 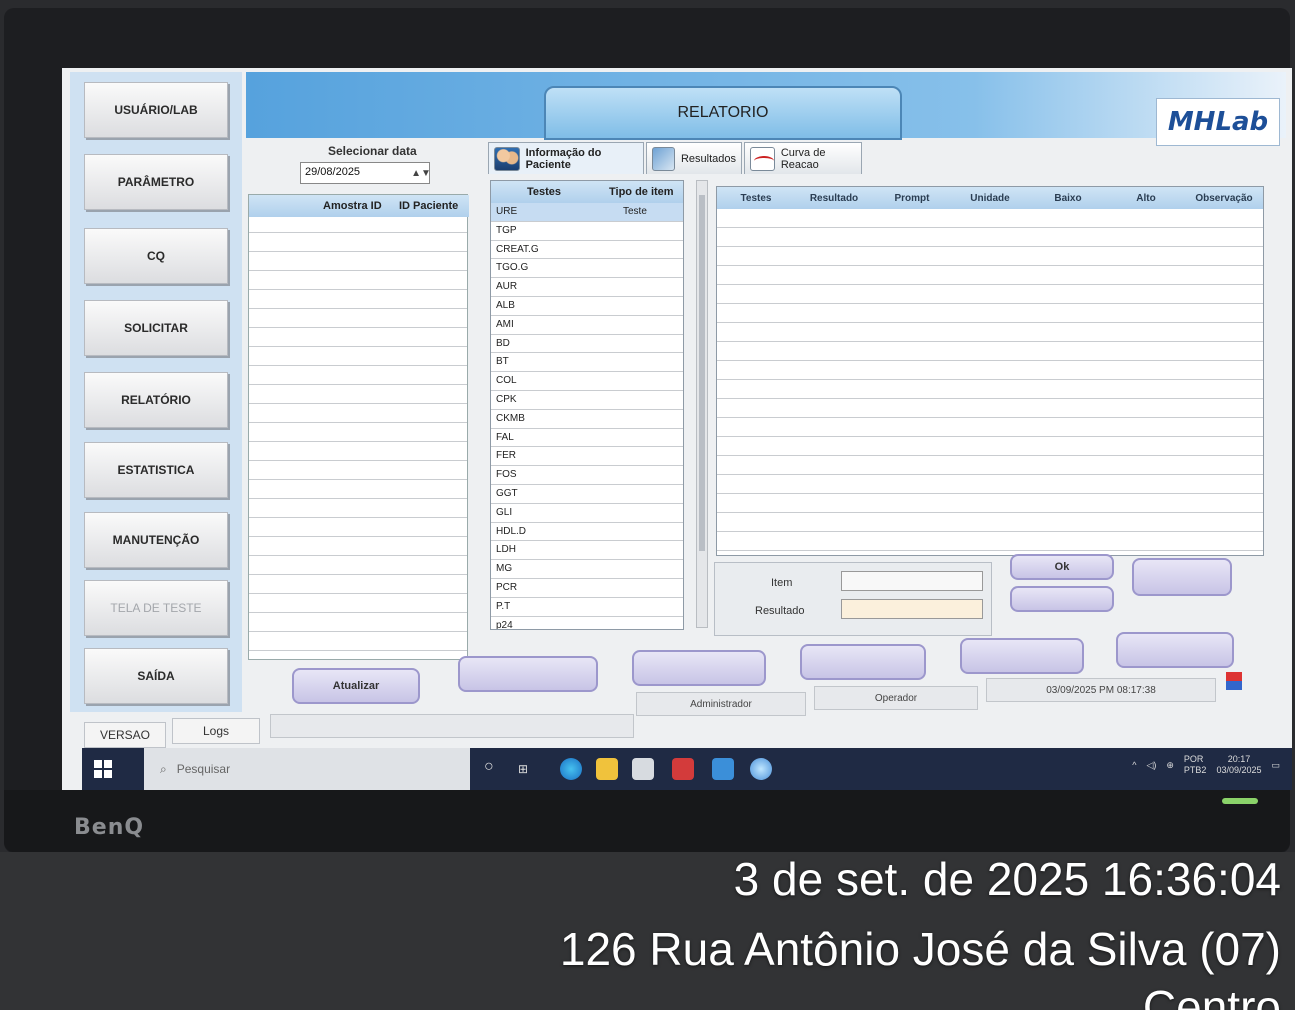 I want to click on app-shortcut-icon, so click(x=683, y=769).